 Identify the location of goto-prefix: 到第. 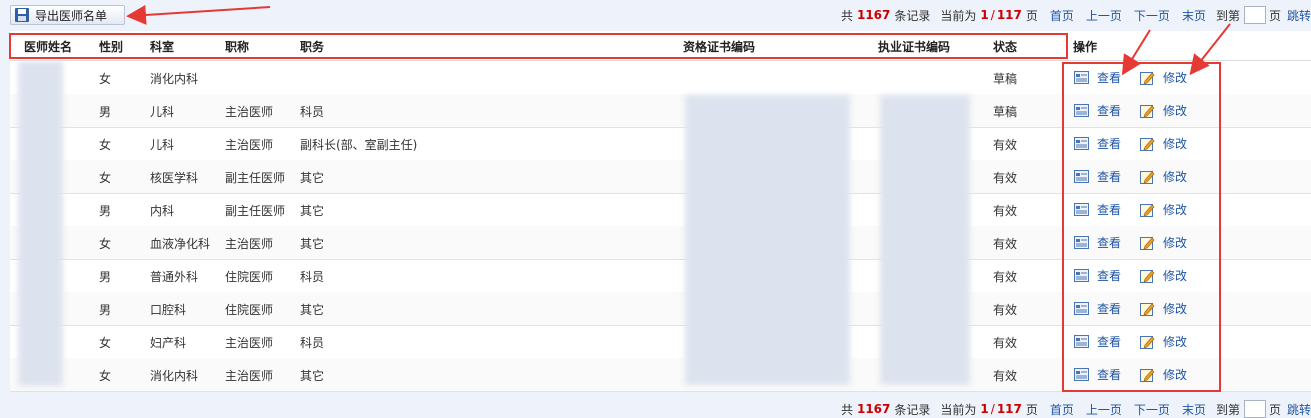
(1227, 409).